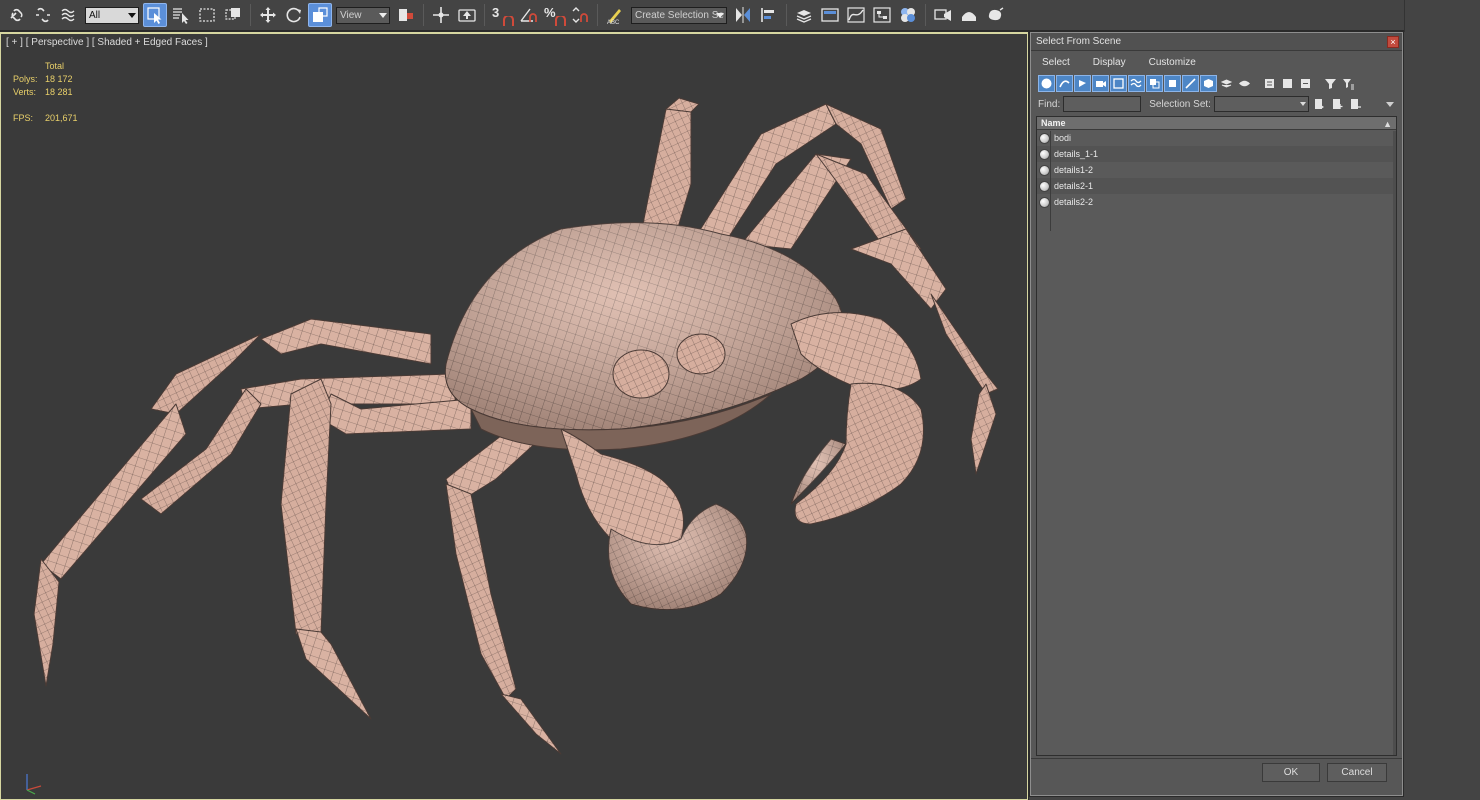 Image resolution: width=1480 pixels, height=800 pixels. What do you see at coordinates (1357, 772) in the screenshot?
I see `cancel-button: Cancel` at bounding box center [1357, 772].